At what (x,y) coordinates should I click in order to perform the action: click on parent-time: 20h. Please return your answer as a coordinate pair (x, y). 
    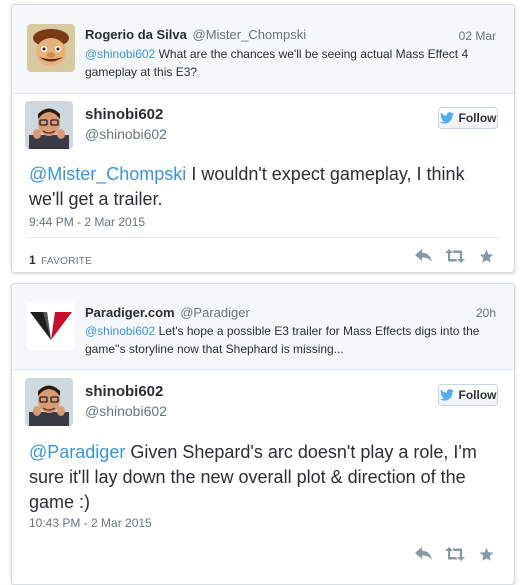
    Looking at the image, I should click on (486, 313).